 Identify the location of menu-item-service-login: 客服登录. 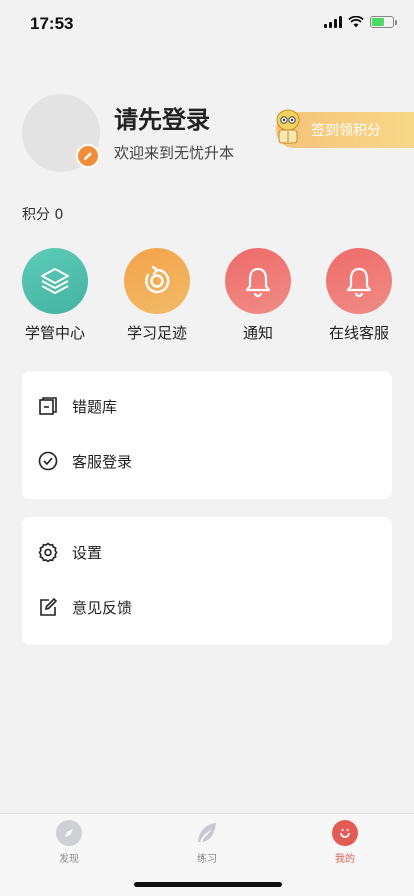
(207, 461).